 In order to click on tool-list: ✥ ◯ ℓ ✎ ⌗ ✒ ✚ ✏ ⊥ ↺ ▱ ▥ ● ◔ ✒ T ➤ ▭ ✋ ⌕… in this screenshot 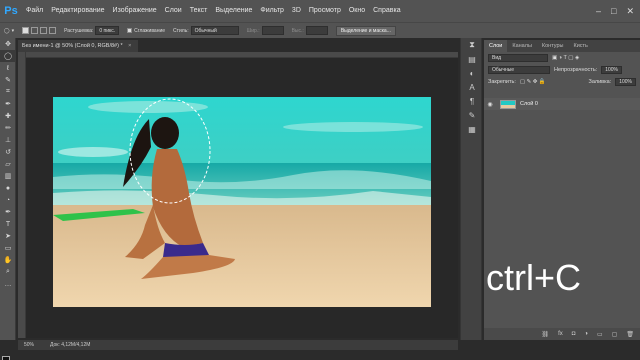, I will do `click(8, 164)`.